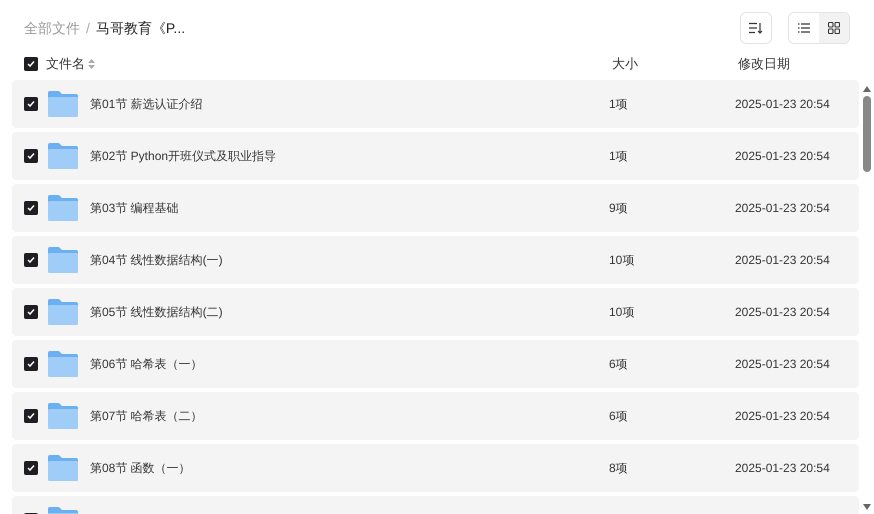 The height and width of the screenshot is (514, 874). Describe the element at coordinates (867, 507) in the screenshot. I see `scroll-down-icon` at that location.